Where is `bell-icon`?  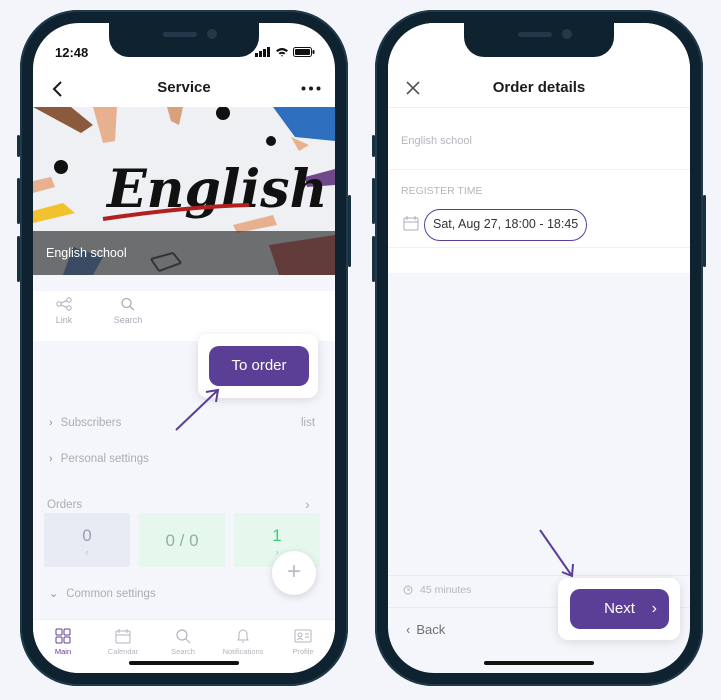 bell-icon is located at coordinates (243, 636).